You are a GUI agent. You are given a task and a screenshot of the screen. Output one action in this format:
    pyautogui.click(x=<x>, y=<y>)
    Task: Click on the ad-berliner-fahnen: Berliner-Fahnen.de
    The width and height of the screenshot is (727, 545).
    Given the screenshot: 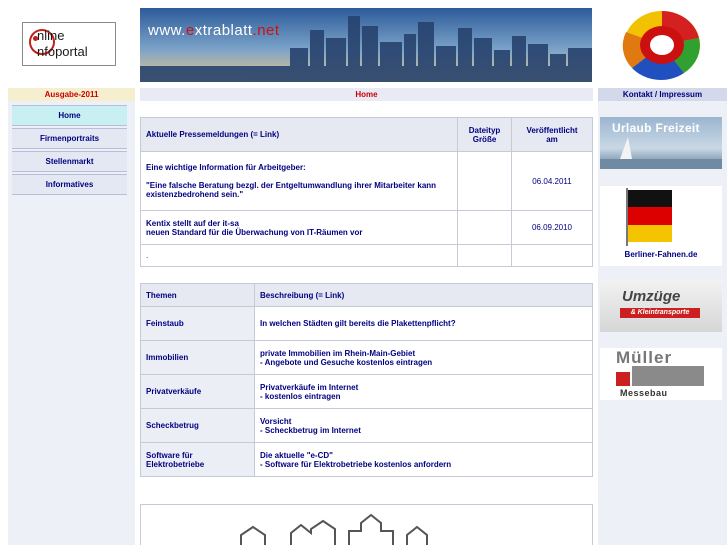 What is the action you would take?
    pyautogui.click(x=661, y=226)
    